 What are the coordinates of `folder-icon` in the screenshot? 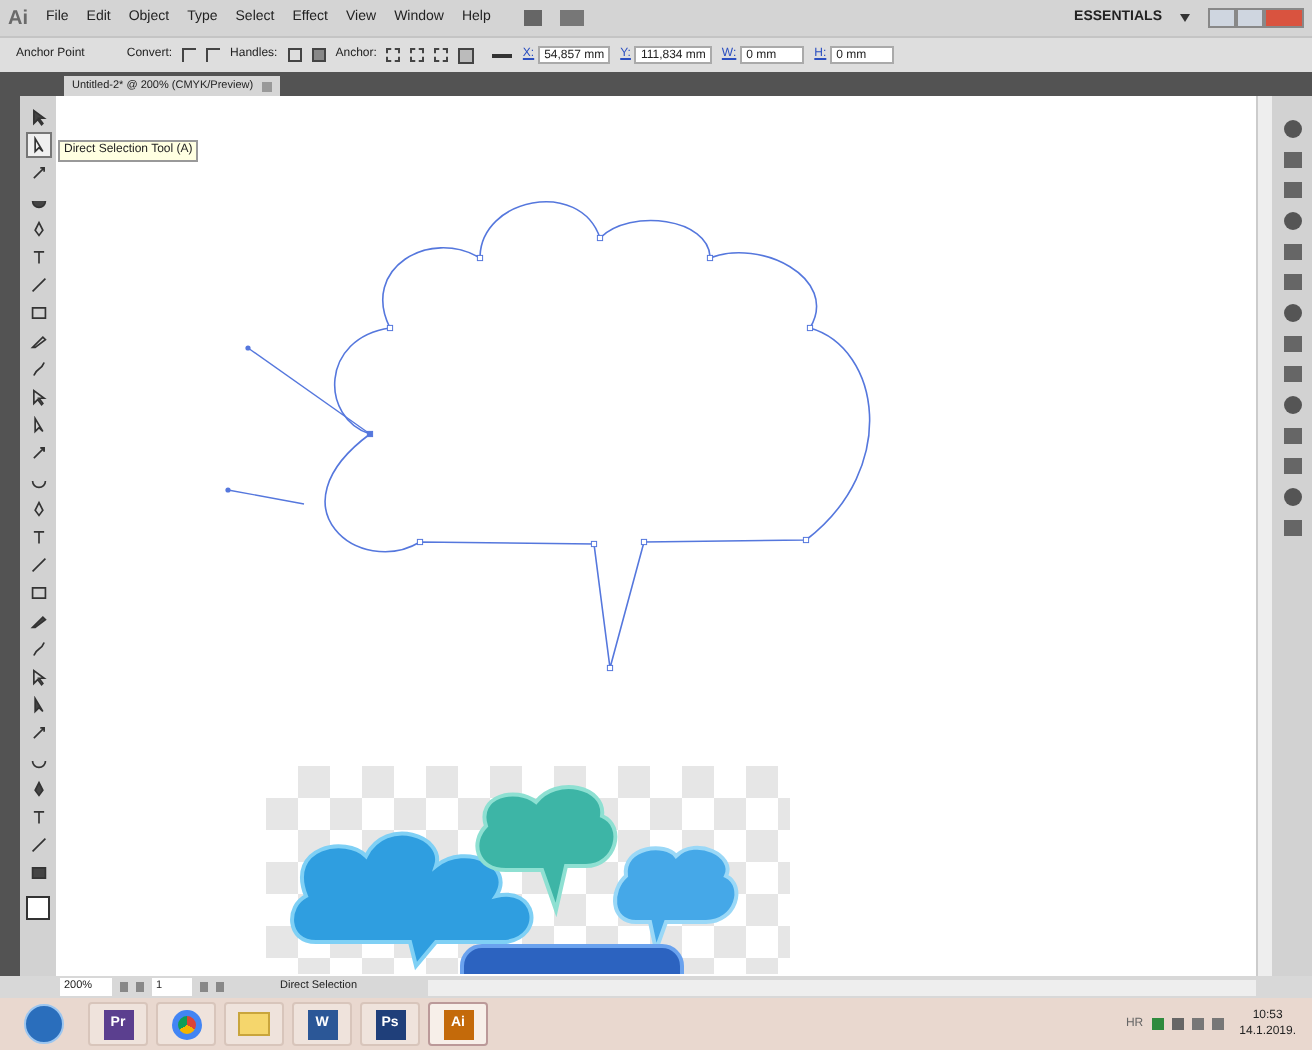 It's located at (254, 1024).